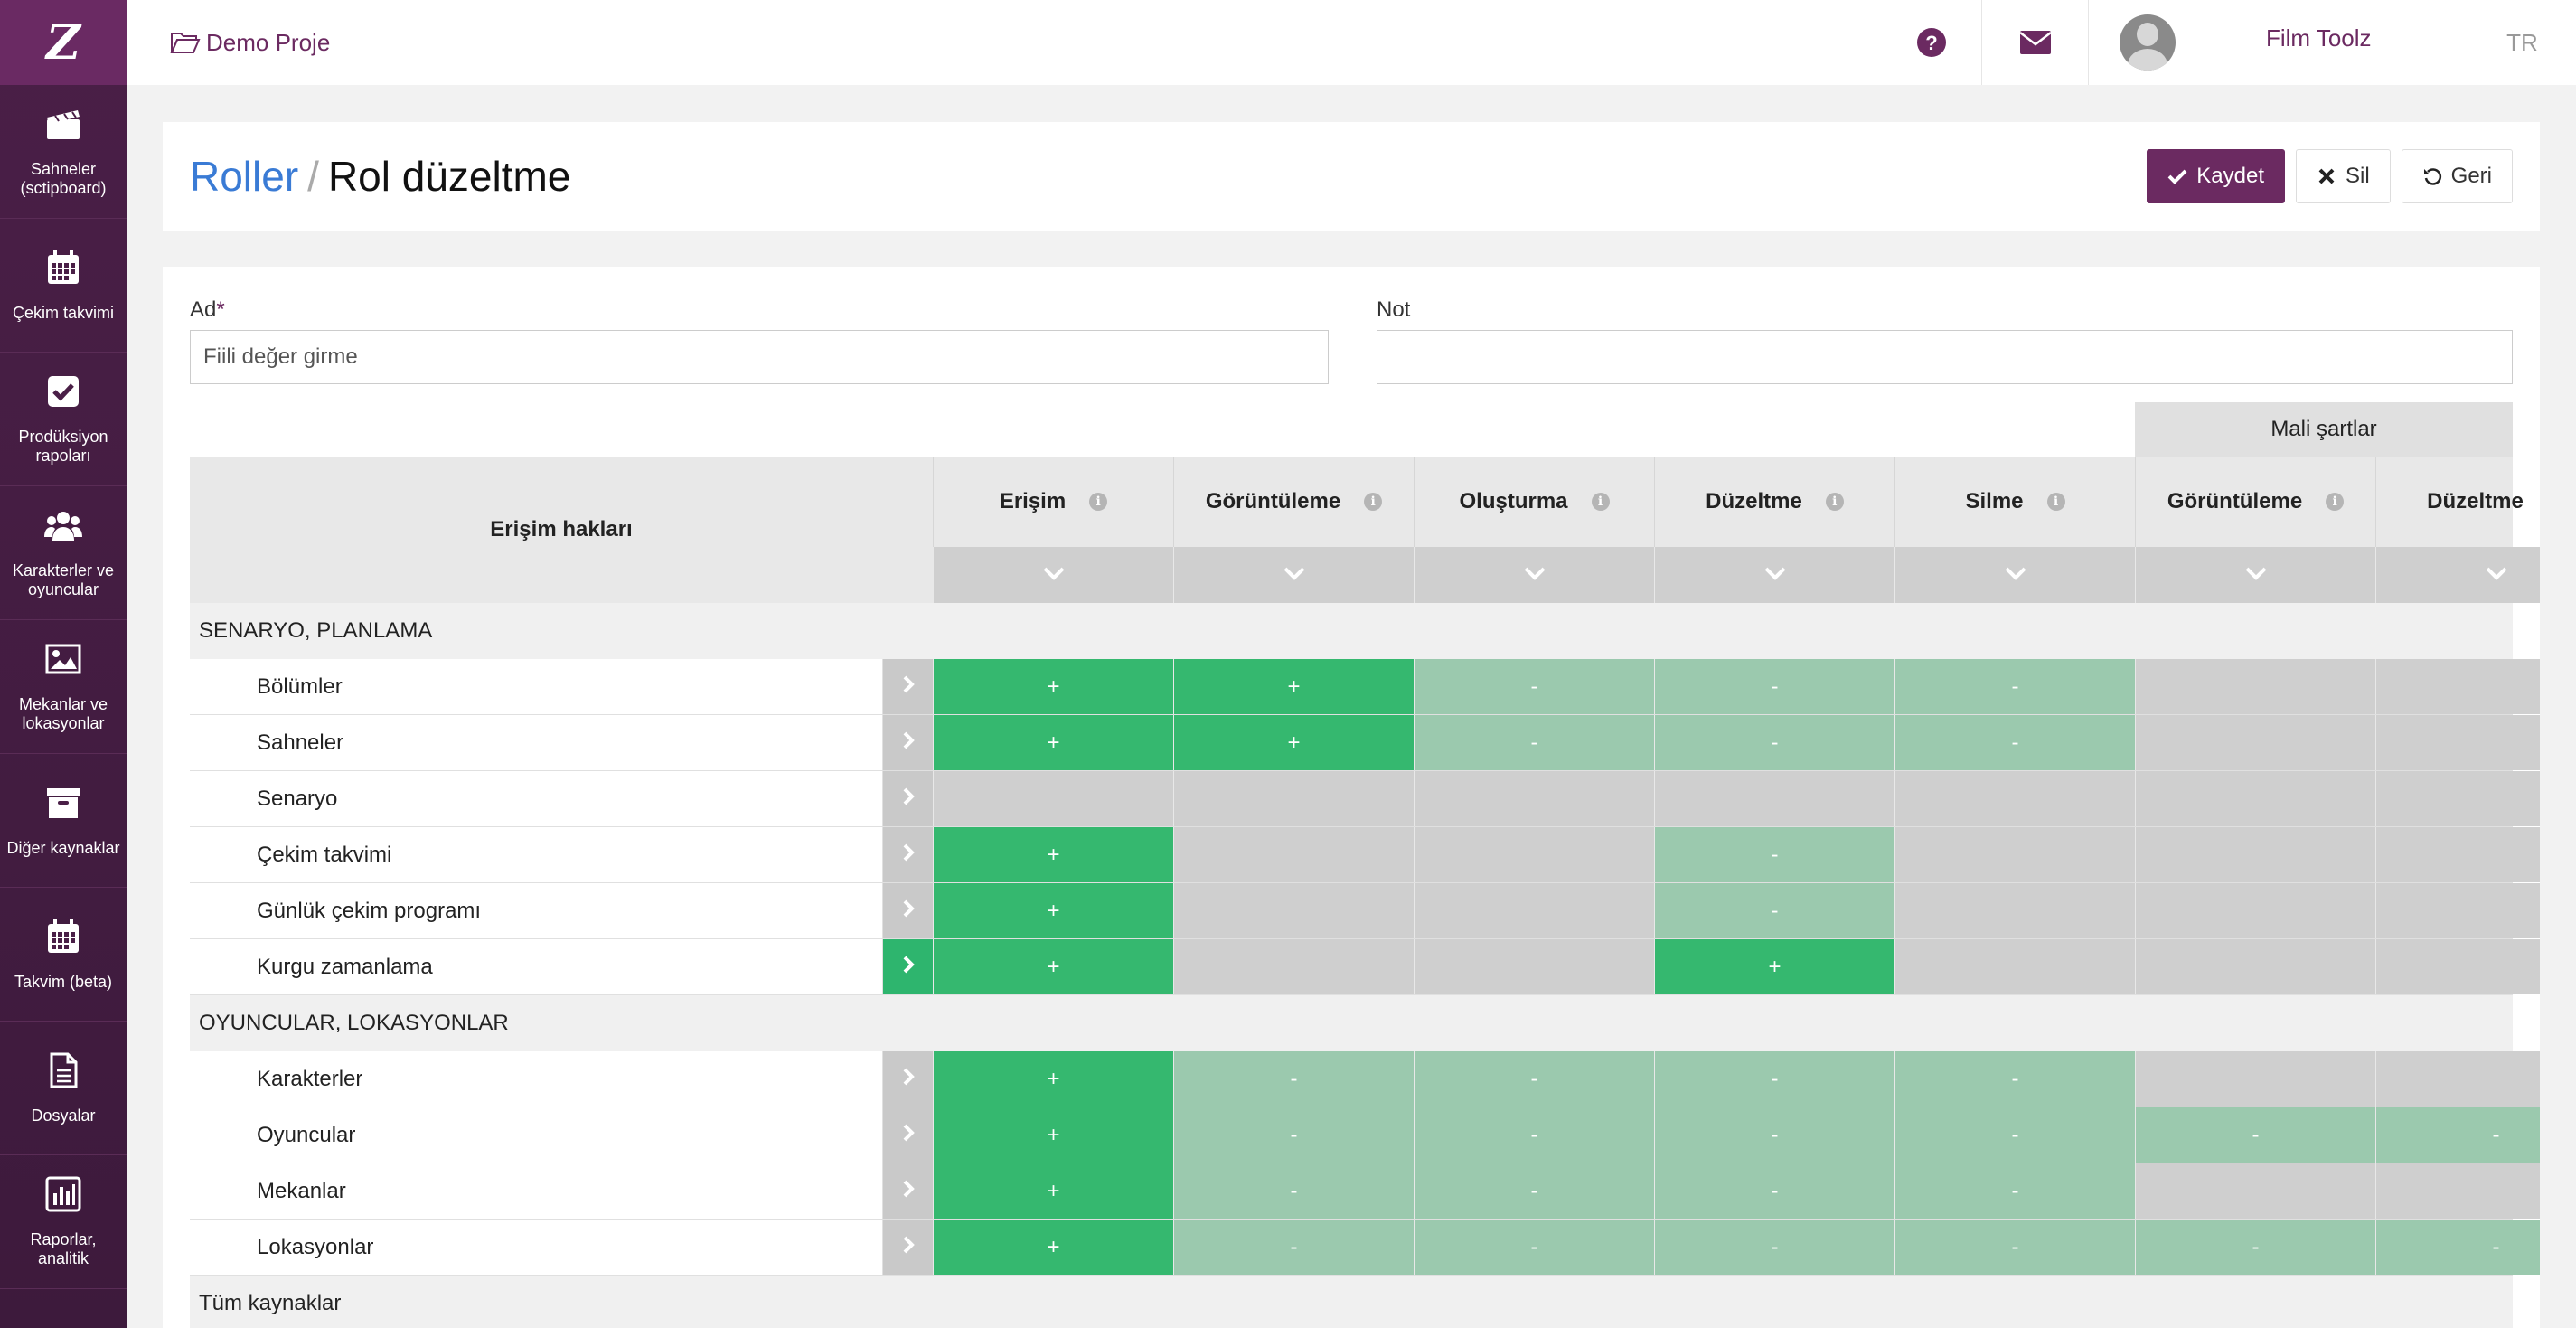 Image resolution: width=2576 pixels, height=1328 pixels. I want to click on language-switcher: TR, so click(2522, 43).